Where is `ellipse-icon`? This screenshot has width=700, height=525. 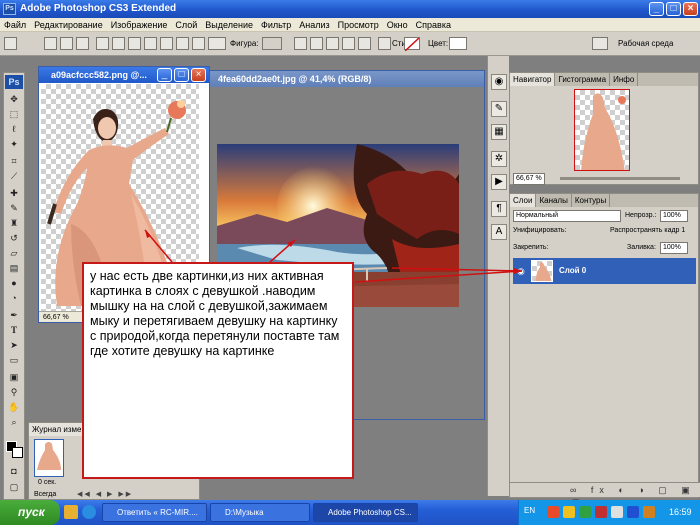
ellipse-icon is located at coordinates (166, 43).